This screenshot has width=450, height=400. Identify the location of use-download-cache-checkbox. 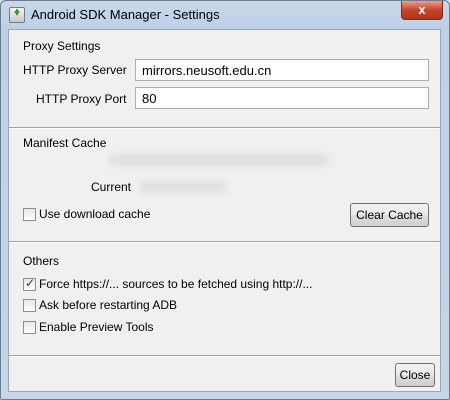
(29, 214).